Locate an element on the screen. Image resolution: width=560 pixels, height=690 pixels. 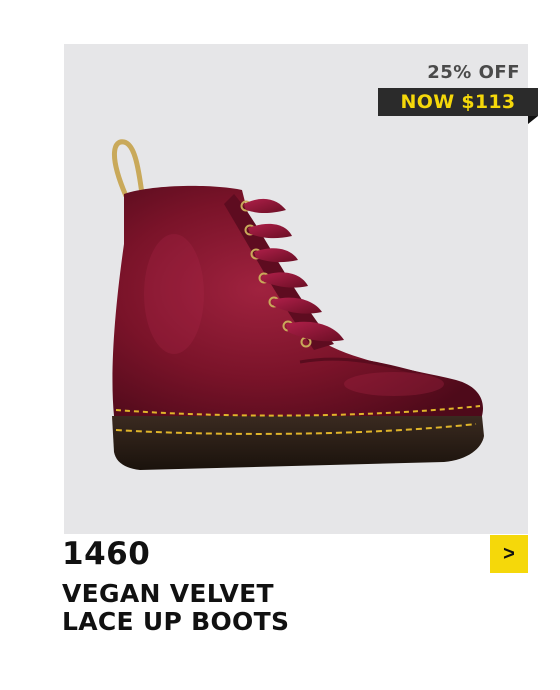
velvet-sheen is located at coordinates (174, 294).